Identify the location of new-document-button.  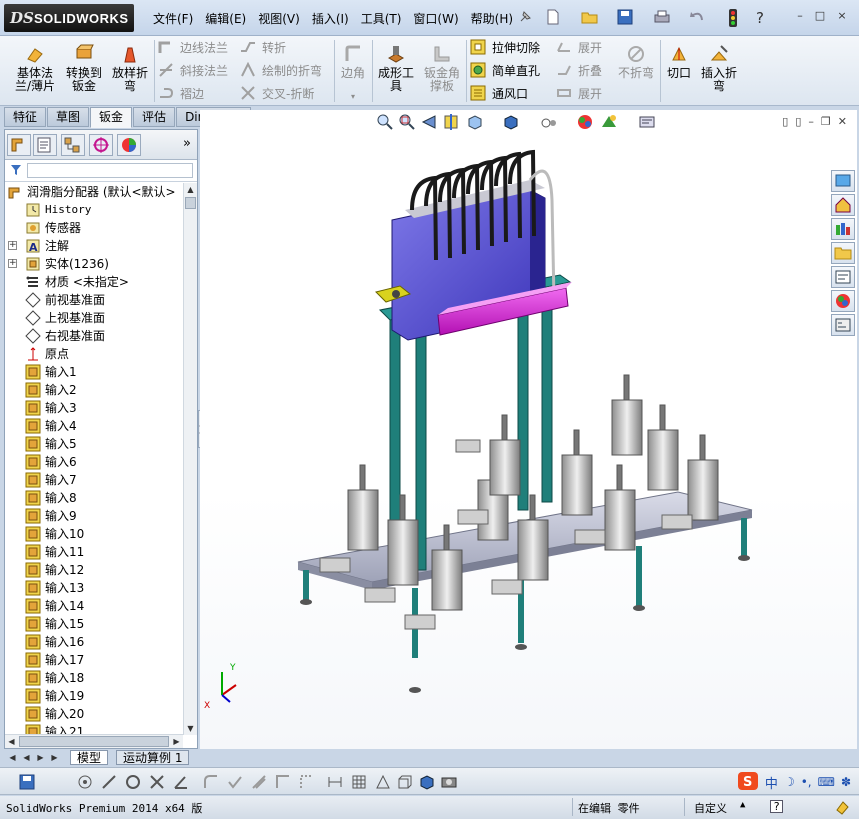
(553, 17).